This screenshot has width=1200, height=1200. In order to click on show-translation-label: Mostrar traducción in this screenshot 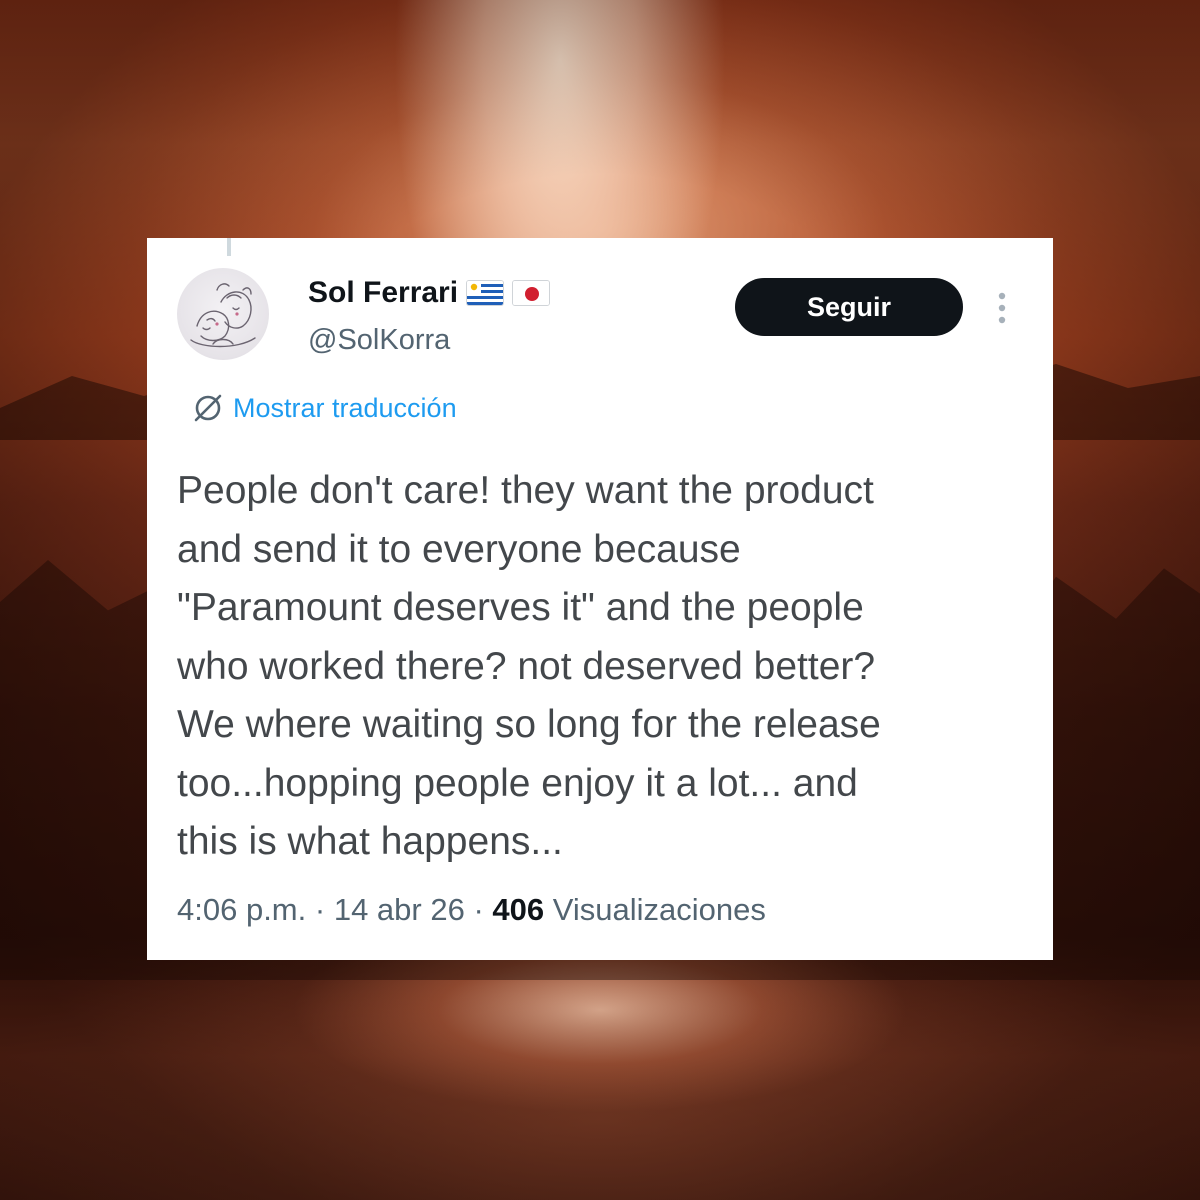, I will do `click(345, 408)`.